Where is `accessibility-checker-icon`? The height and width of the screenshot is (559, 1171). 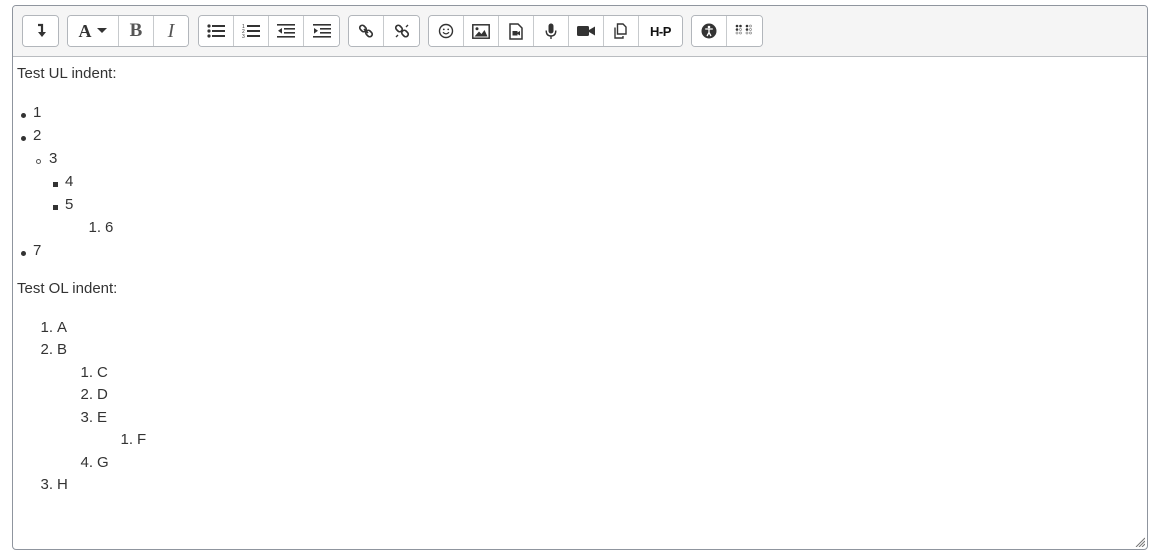 accessibility-checker-icon is located at coordinates (709, 31).